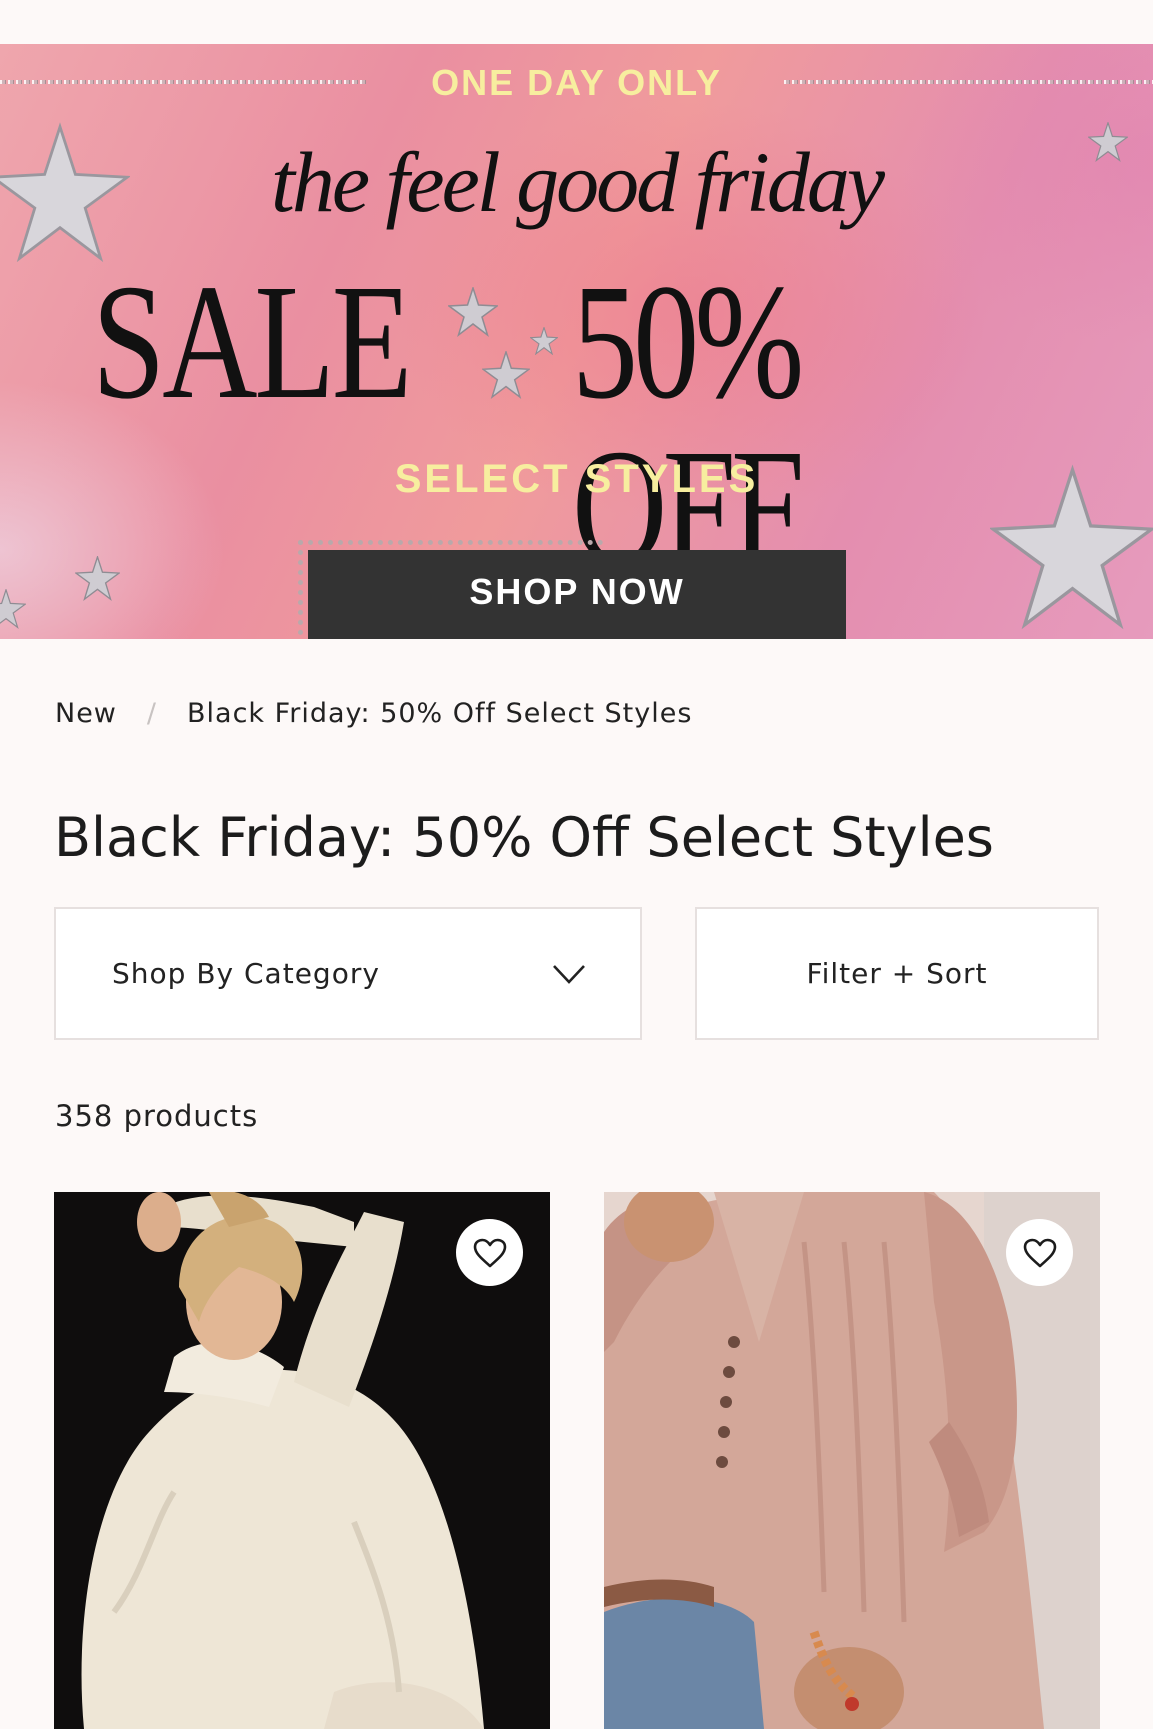 Image resolution: width=1153 pixels, height=1729 pixels. What do you see at coordinates (576, 82) in the screenshot?
I see `banner-kicker: ONE DAY ONLY` at bounding box center [576, 82].